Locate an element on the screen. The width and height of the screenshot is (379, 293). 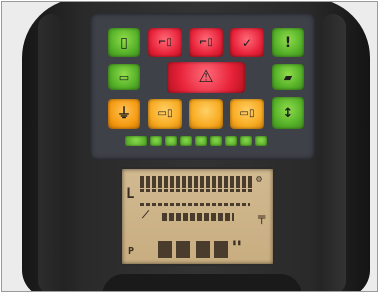
alarm-indicator-1: ⌐▯ is located at coordinates (165, 42).